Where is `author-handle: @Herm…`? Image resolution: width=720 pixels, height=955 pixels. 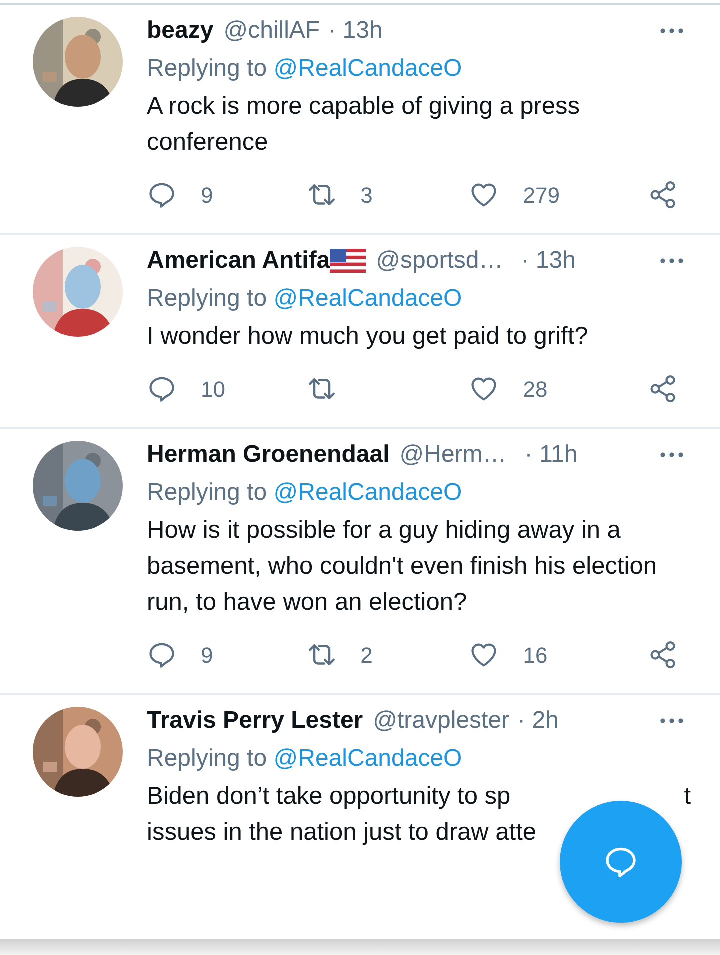
author-handle: @Herm… is located at coordinates (453, 455).